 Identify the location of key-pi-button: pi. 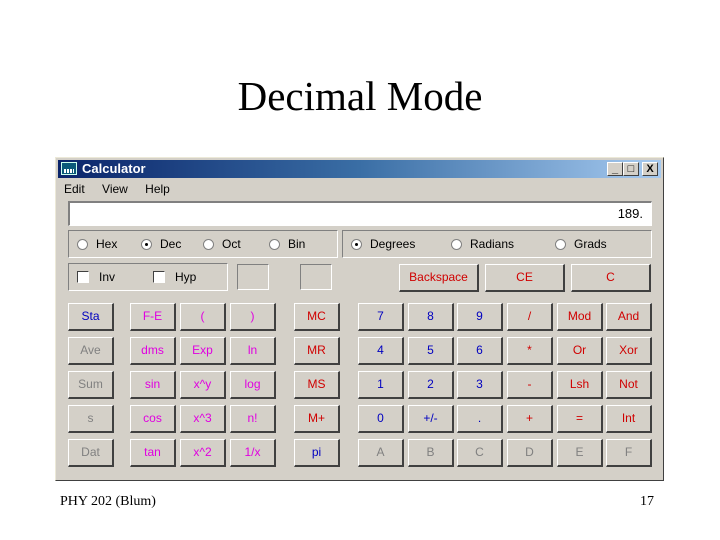
(317, 453).